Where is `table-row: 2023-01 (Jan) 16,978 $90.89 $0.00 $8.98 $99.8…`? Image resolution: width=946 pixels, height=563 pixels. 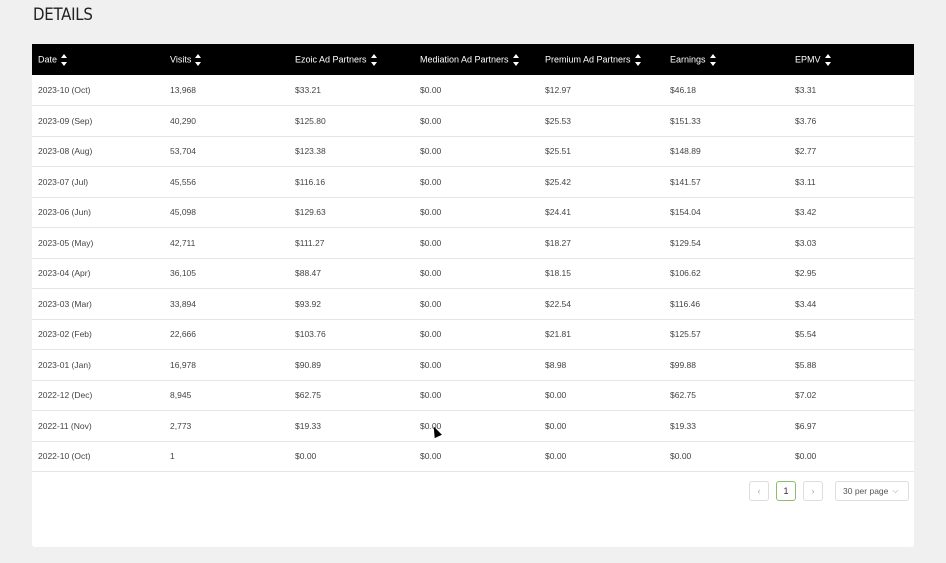 table-row: 2023-01 (Jan) 16,978 $90.89 $0.00 $8.98 $99.8… is located at coordinates (473, 365).